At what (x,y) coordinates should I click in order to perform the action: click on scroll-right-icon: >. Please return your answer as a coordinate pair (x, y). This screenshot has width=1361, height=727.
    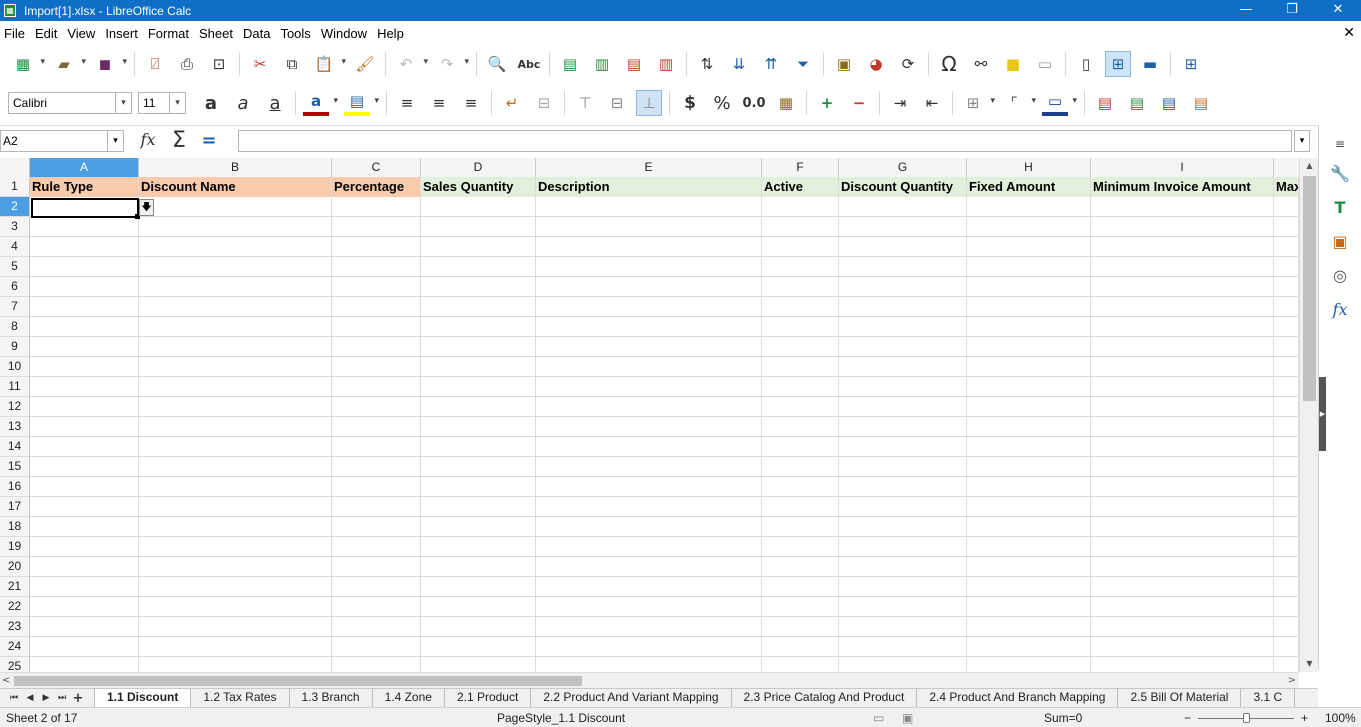
    Looking at the image, I should click on (1292, 681).